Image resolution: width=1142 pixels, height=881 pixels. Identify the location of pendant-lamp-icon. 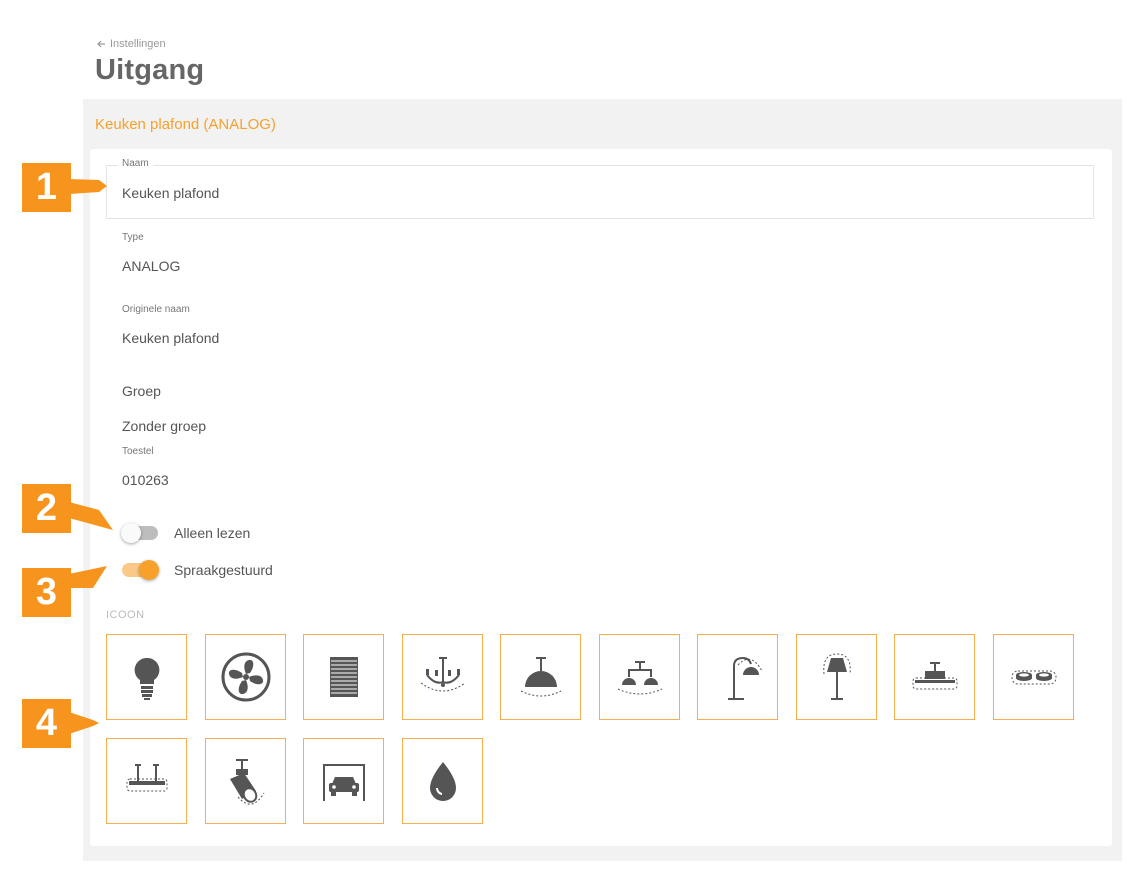
(540, 677).